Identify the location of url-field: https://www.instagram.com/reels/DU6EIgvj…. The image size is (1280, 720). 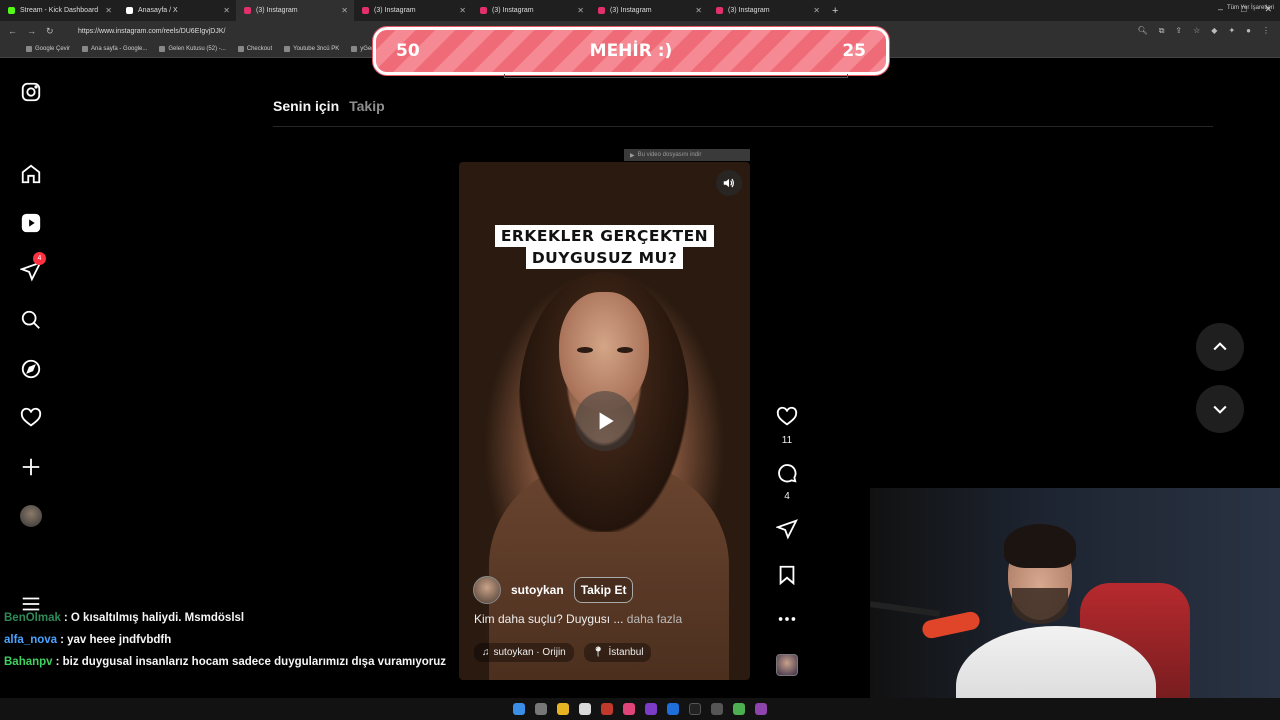
(151, 31).